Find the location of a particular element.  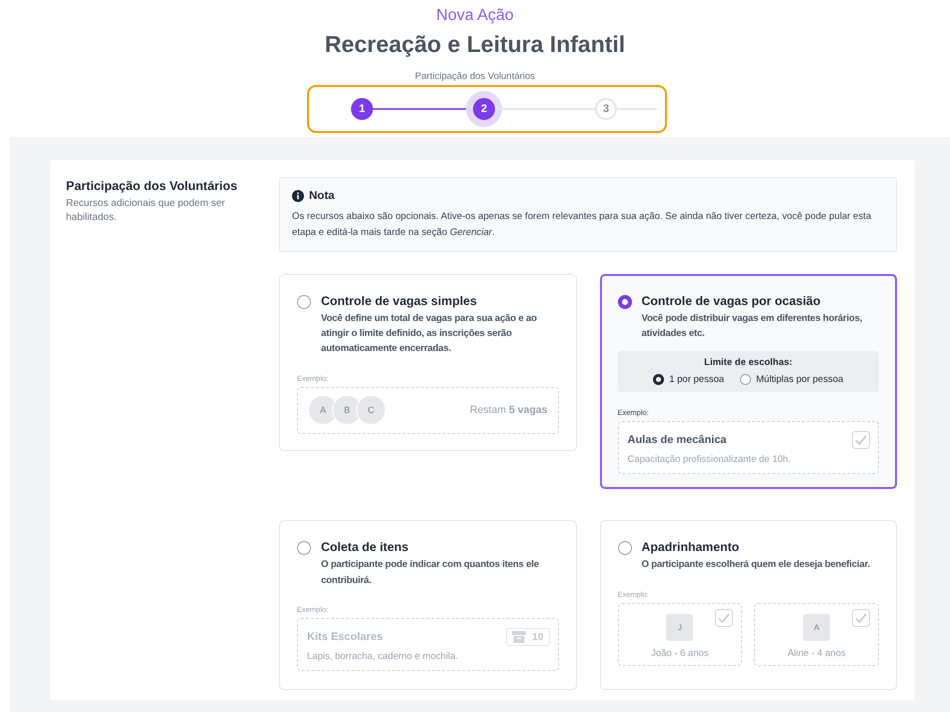

example-title: Kits Escolares is located at coordinates (345, 637).